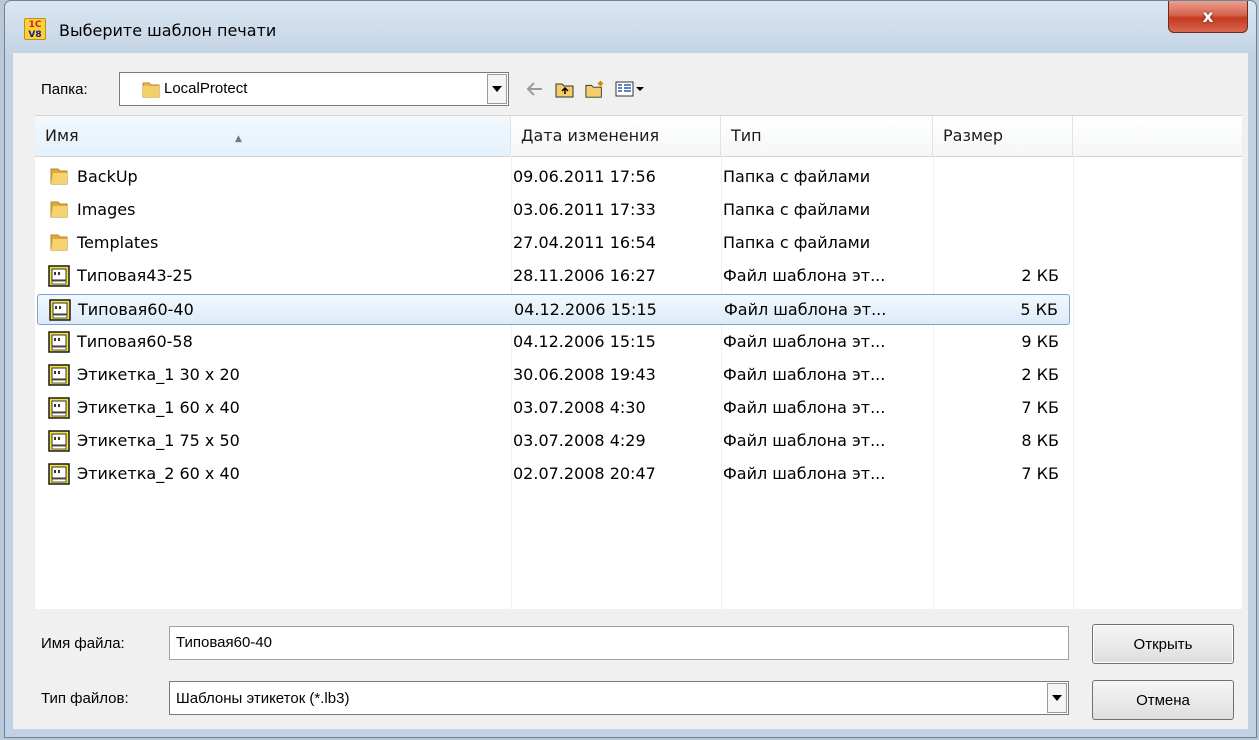 This screenshot has height=740, width=1259. I want to click on file-name: BackUp, so click(107, 176).